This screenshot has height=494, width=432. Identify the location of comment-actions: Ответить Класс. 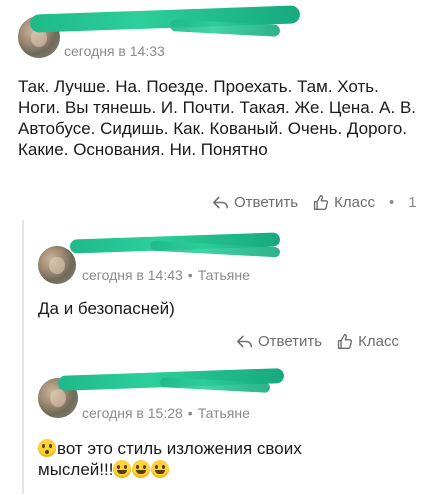
(317, 341).